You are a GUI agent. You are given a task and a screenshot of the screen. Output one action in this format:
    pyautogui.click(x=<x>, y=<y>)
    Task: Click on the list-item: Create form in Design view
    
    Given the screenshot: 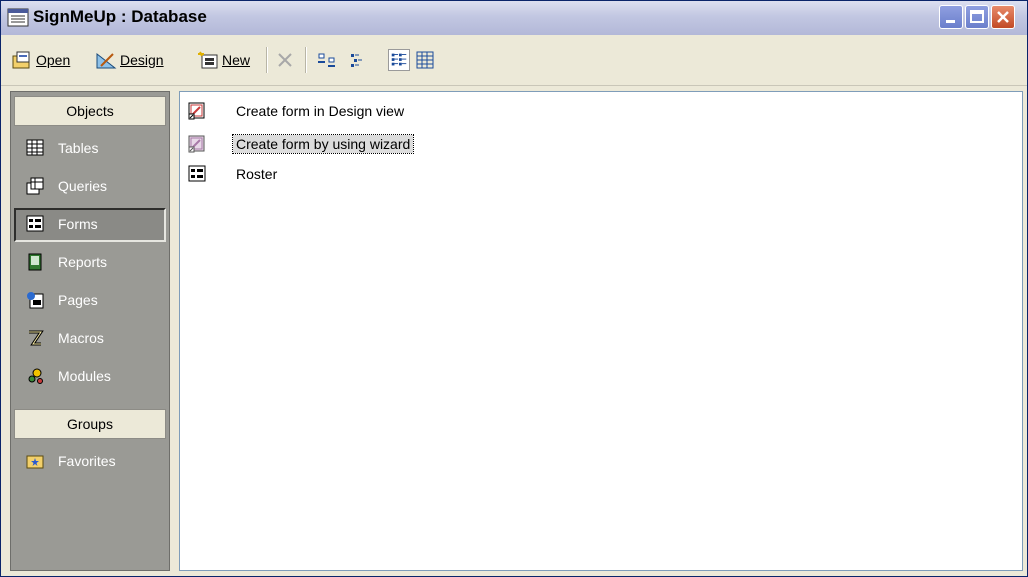 What is the action you would take?
    pyautogui.click(x=297, y=111)
    